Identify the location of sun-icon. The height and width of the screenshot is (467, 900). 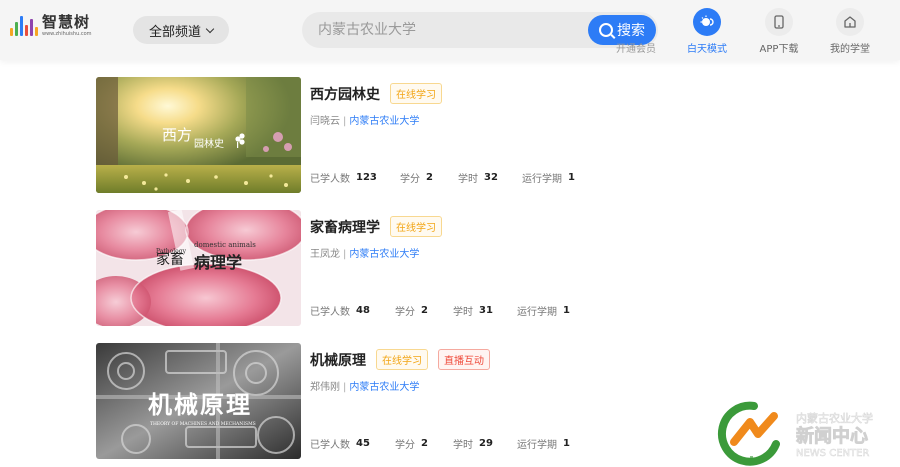
(707, 22).